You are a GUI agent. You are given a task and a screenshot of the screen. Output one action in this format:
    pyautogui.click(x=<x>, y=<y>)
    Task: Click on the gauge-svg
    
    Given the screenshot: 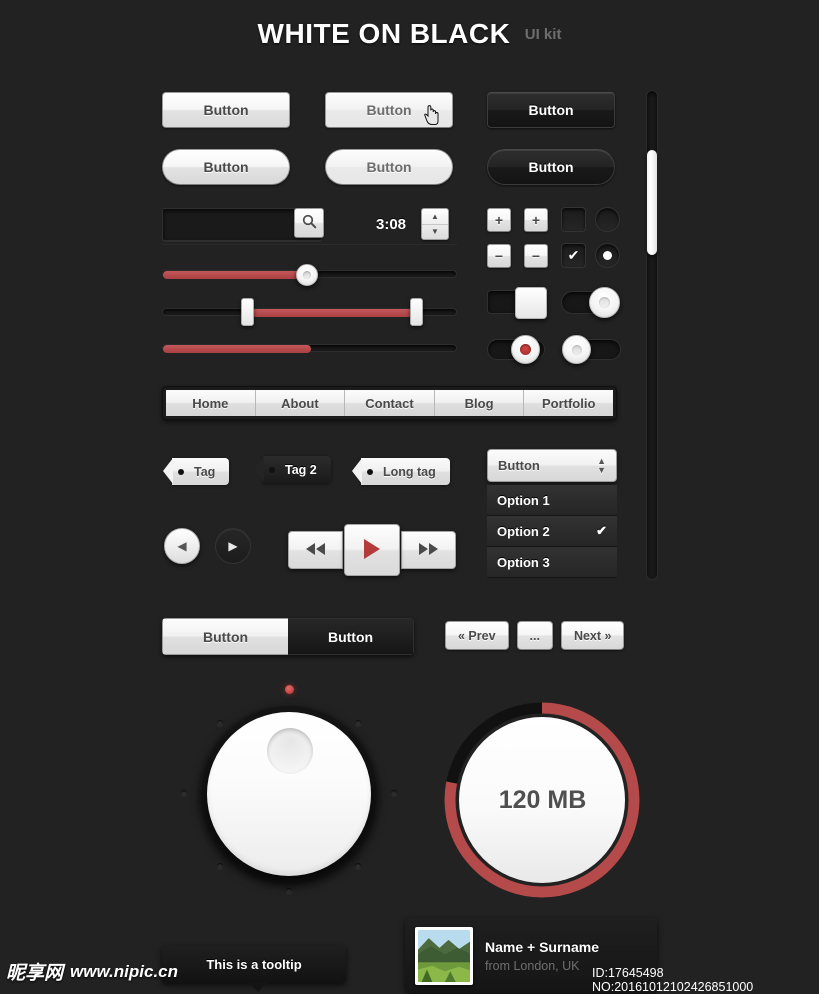 What is the action you would take?
    pyautogui.click(x=542, y=800)
    